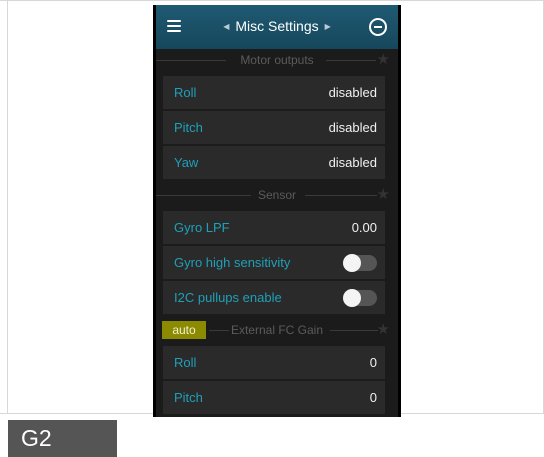  I want to click on section-motor-outputs: Motor outputs ★, so click(277, 60).